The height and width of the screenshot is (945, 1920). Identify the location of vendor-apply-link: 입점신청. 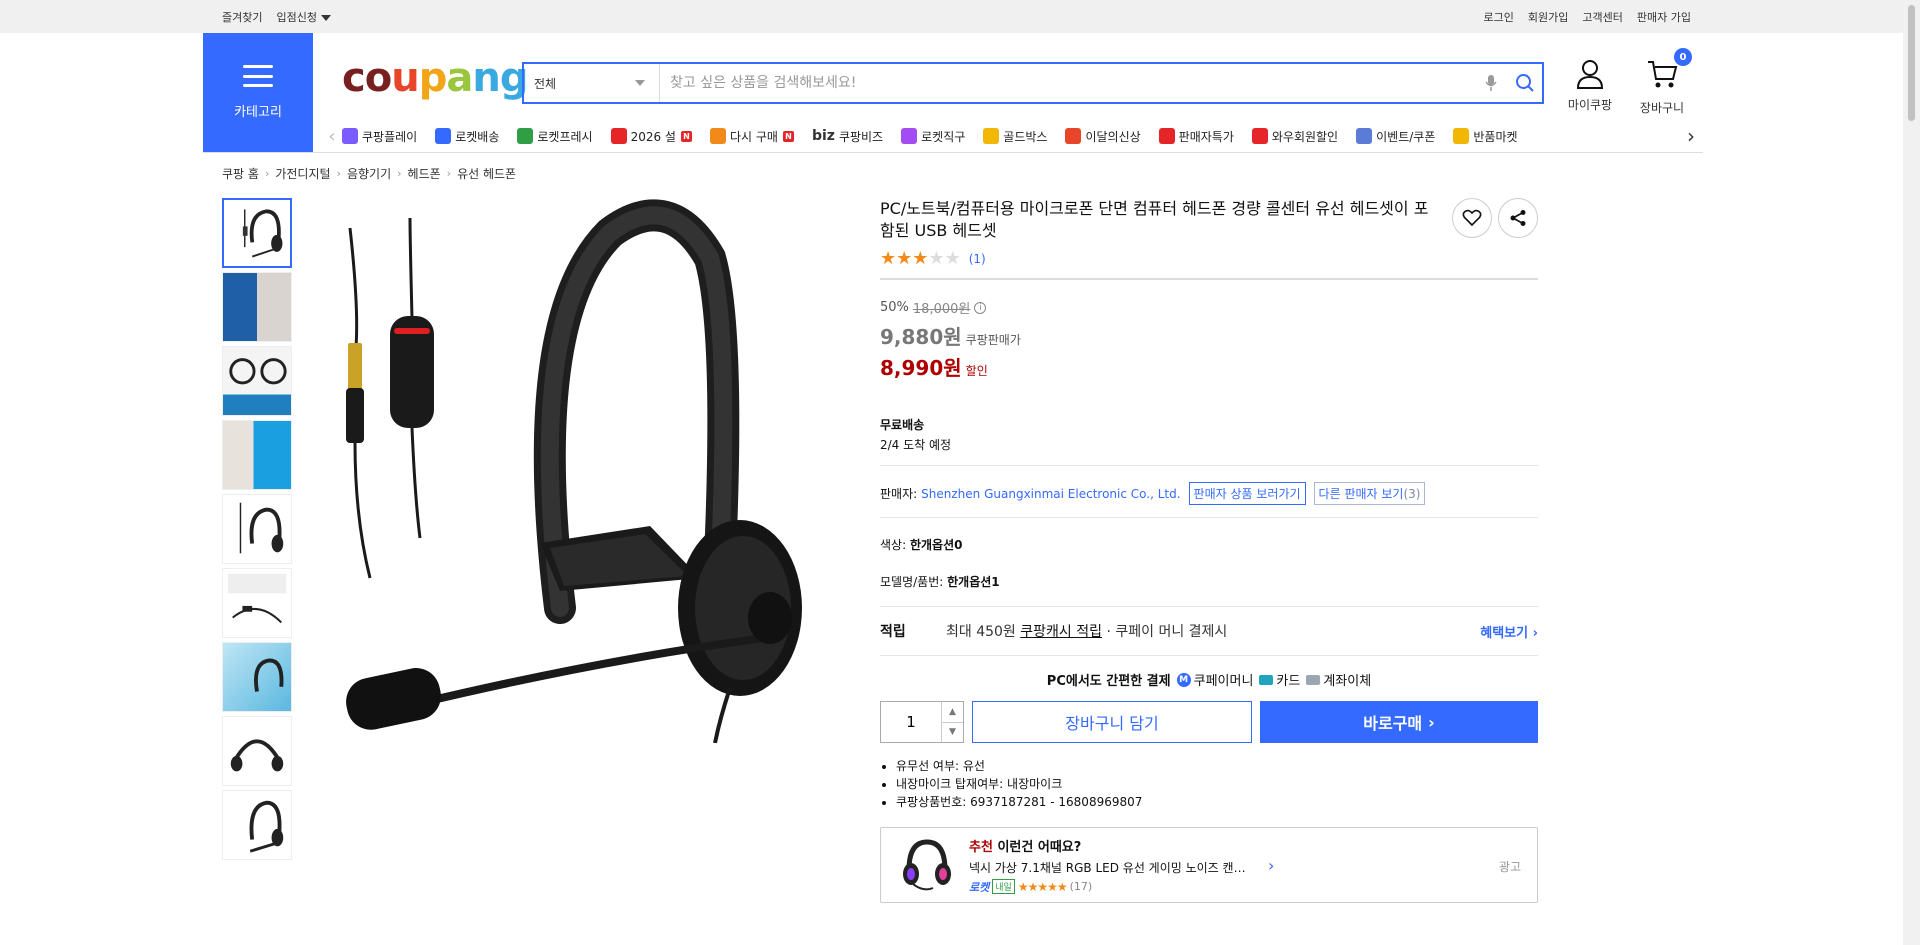
(303, 17).